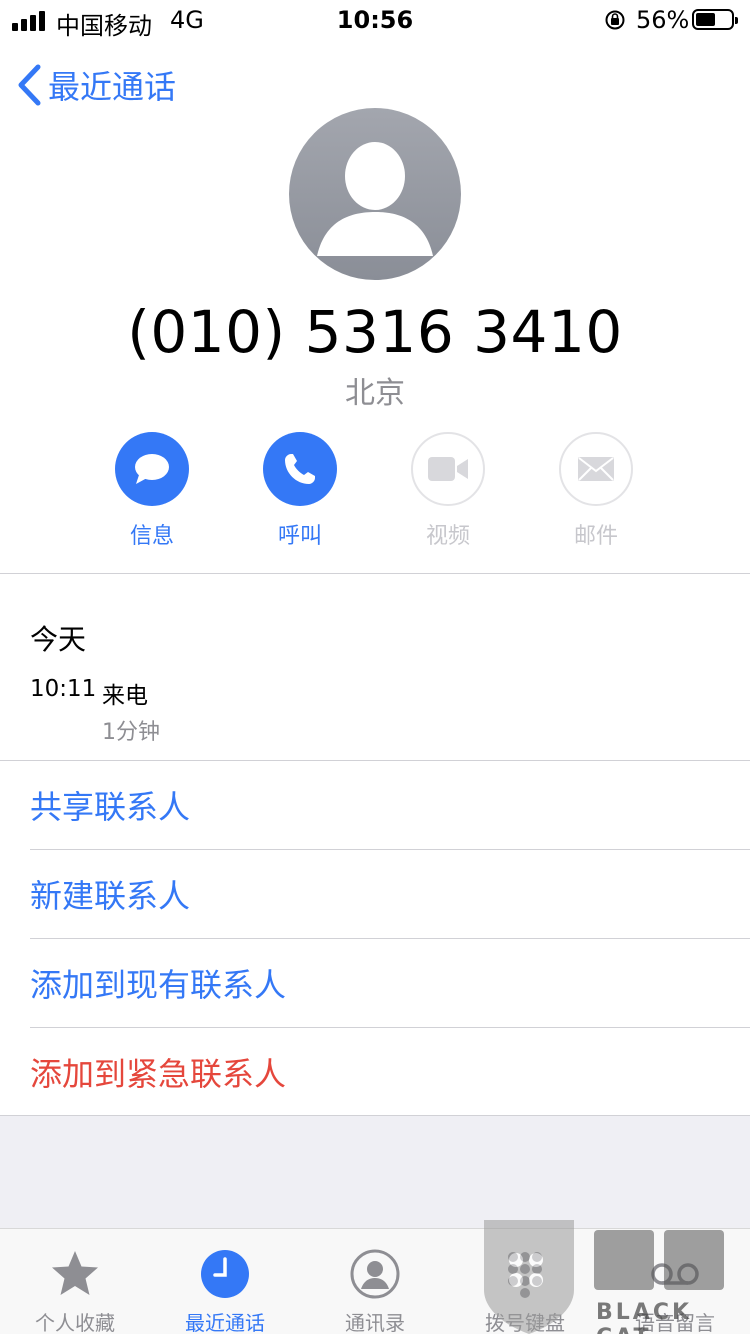  What do you see at coordinates (615, 20) in the screenshot?
I see `orientation-lock-icon` at bounding box center [615, 20].